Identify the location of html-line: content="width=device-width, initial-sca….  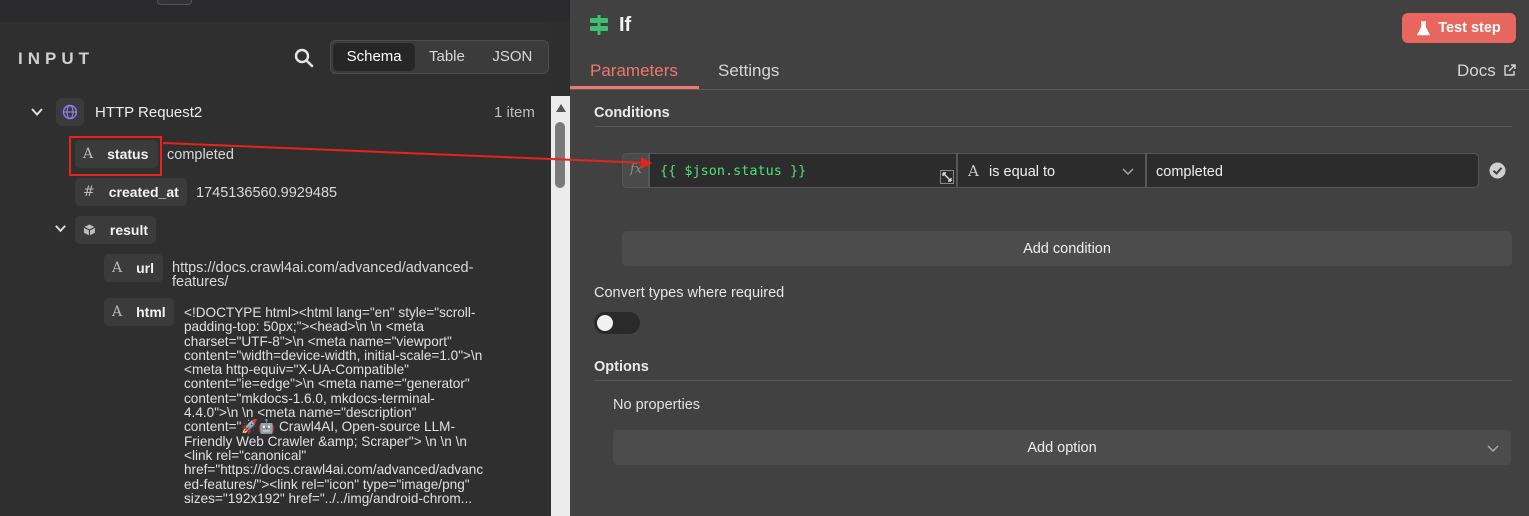
(333, 355).